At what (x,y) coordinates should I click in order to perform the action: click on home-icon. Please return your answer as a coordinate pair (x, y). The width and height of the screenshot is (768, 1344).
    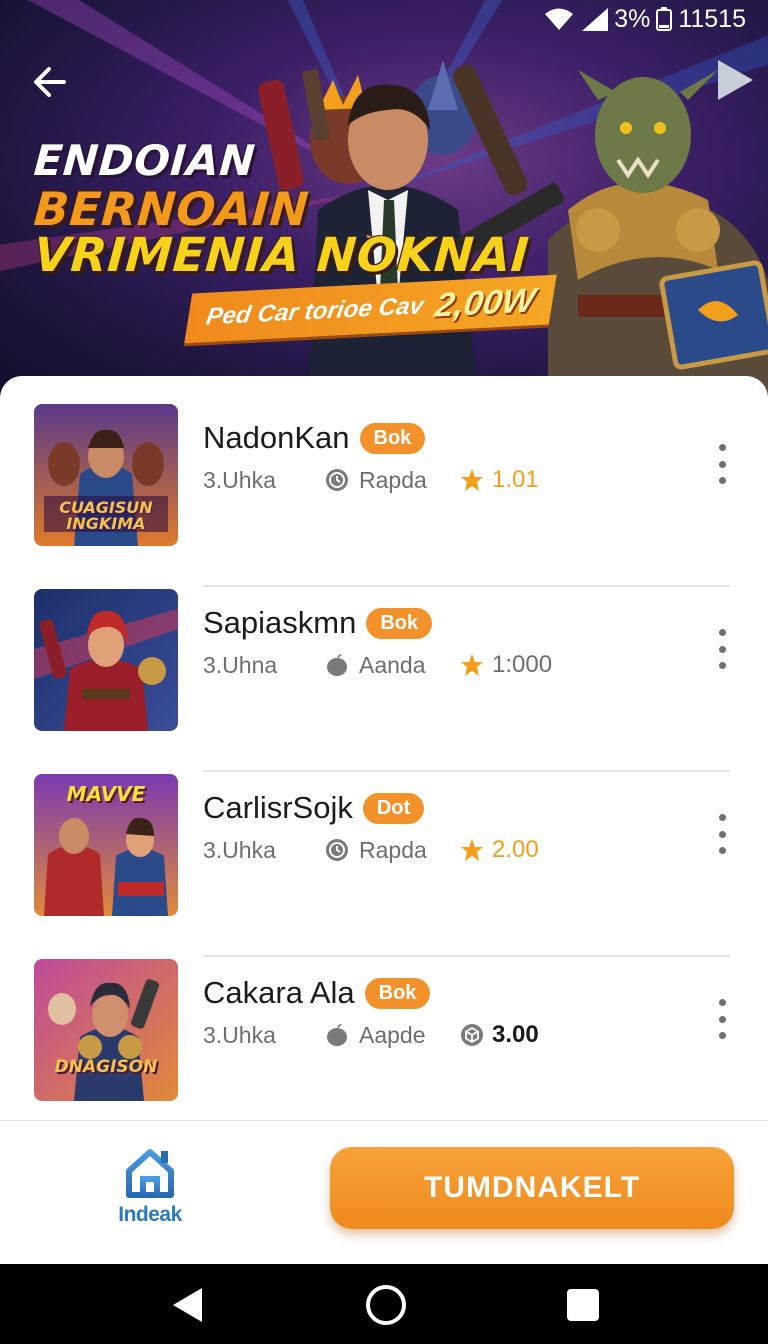
    Looking at the image, I should click on (150, 1173).